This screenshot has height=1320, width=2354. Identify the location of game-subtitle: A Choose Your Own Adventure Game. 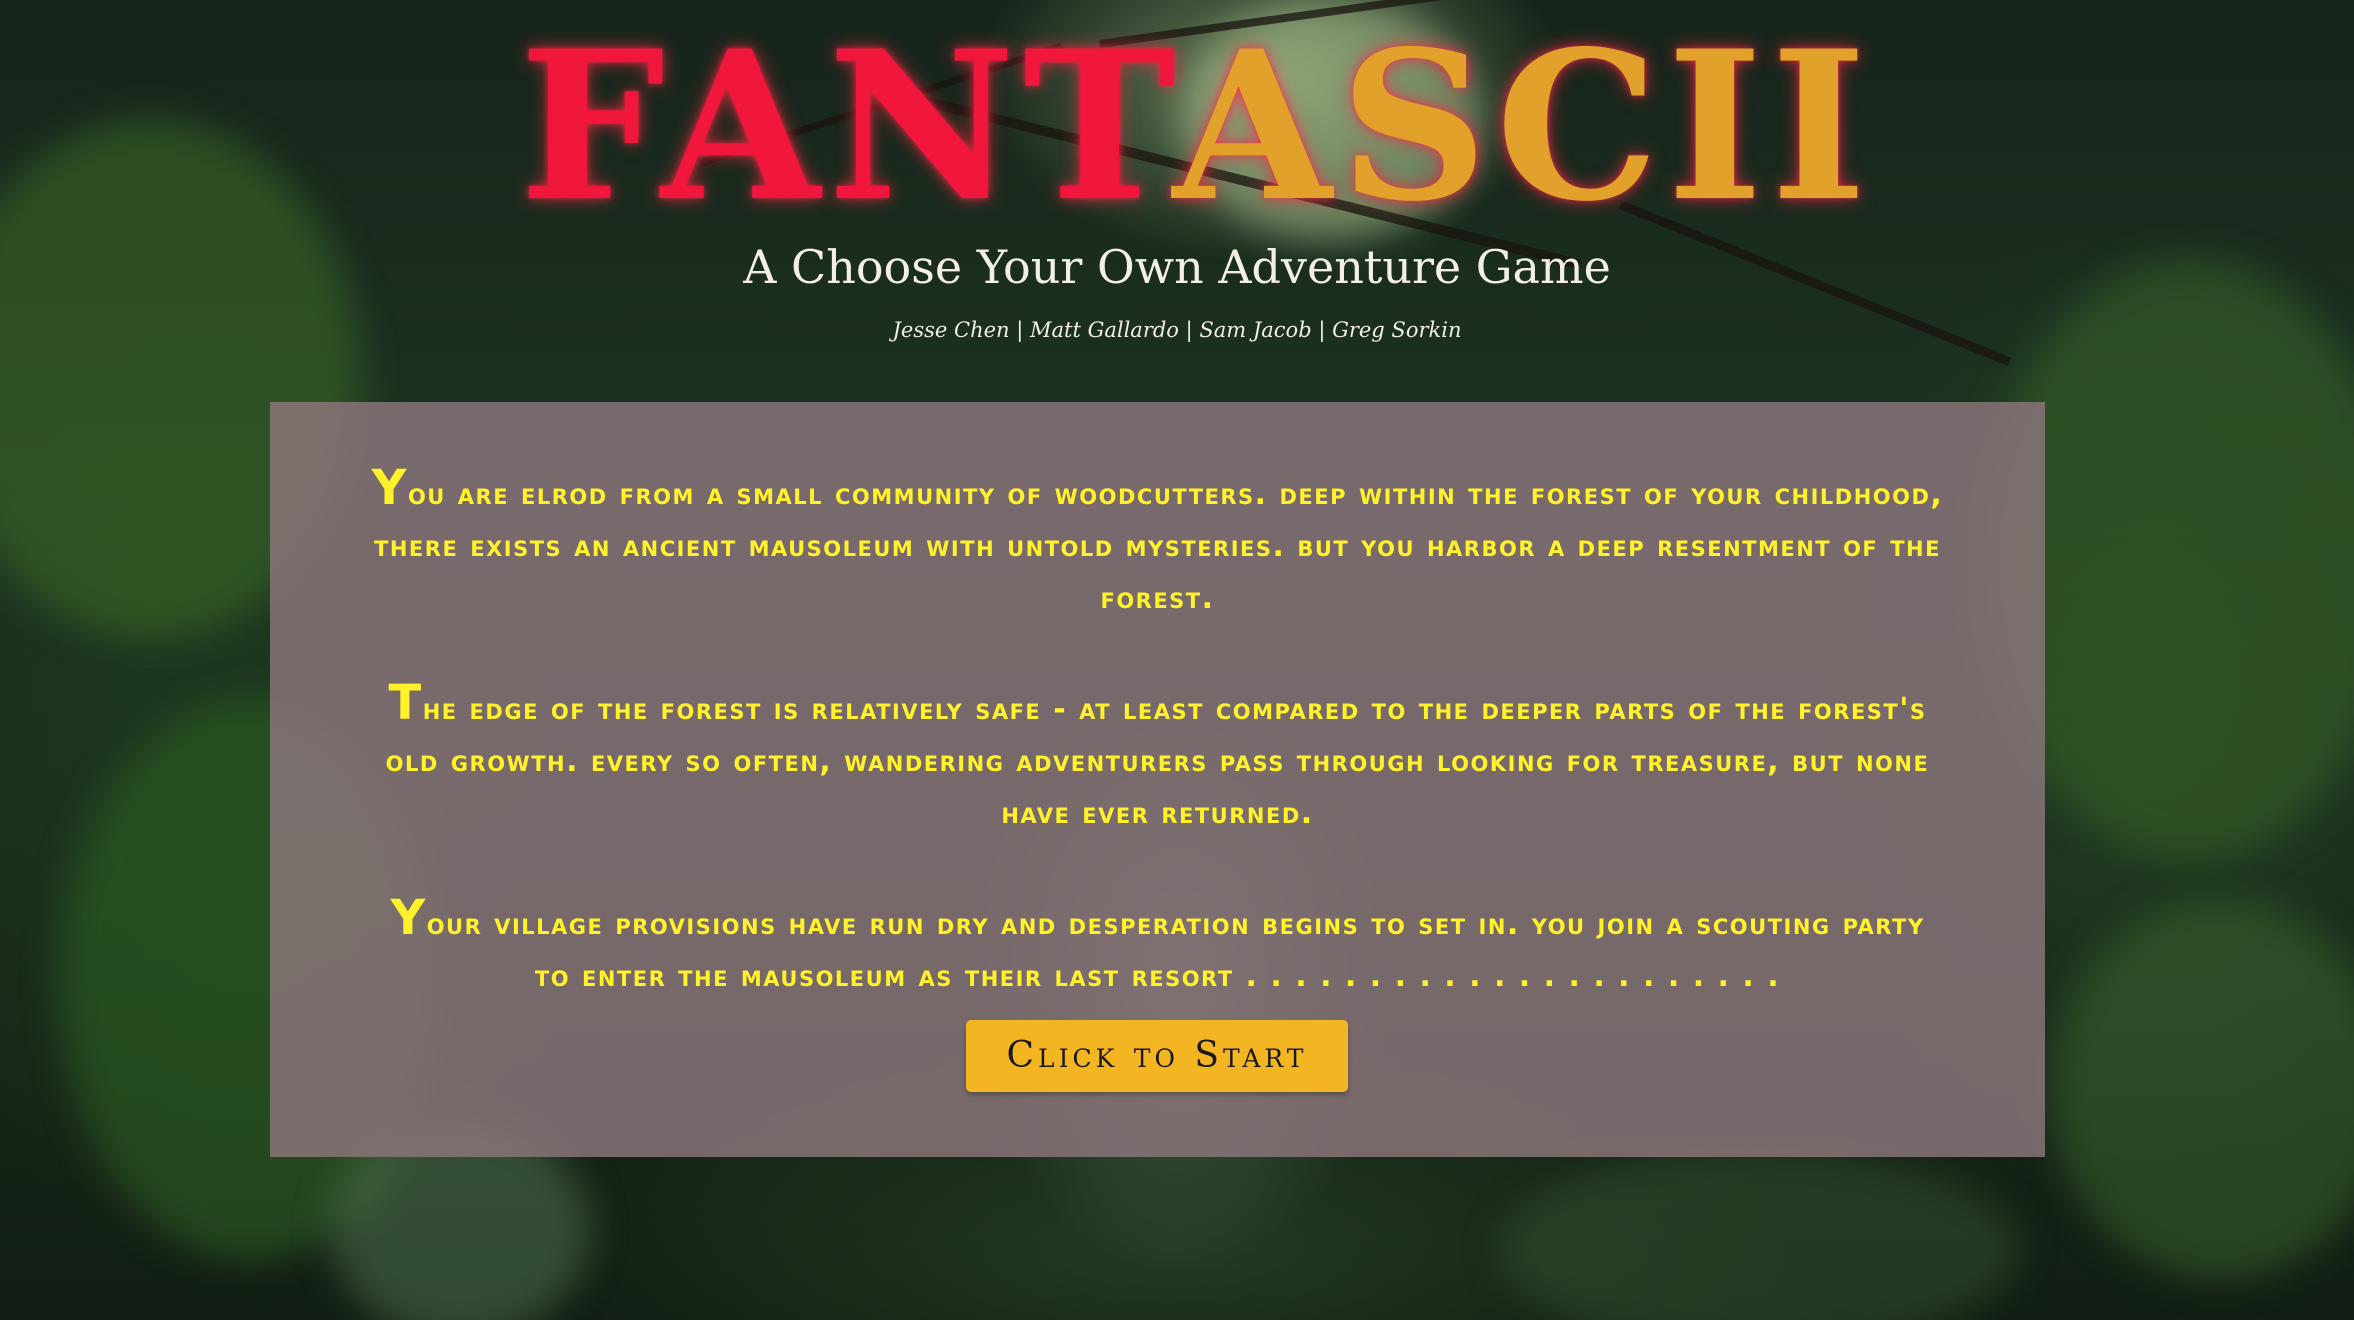
(1177, 267).